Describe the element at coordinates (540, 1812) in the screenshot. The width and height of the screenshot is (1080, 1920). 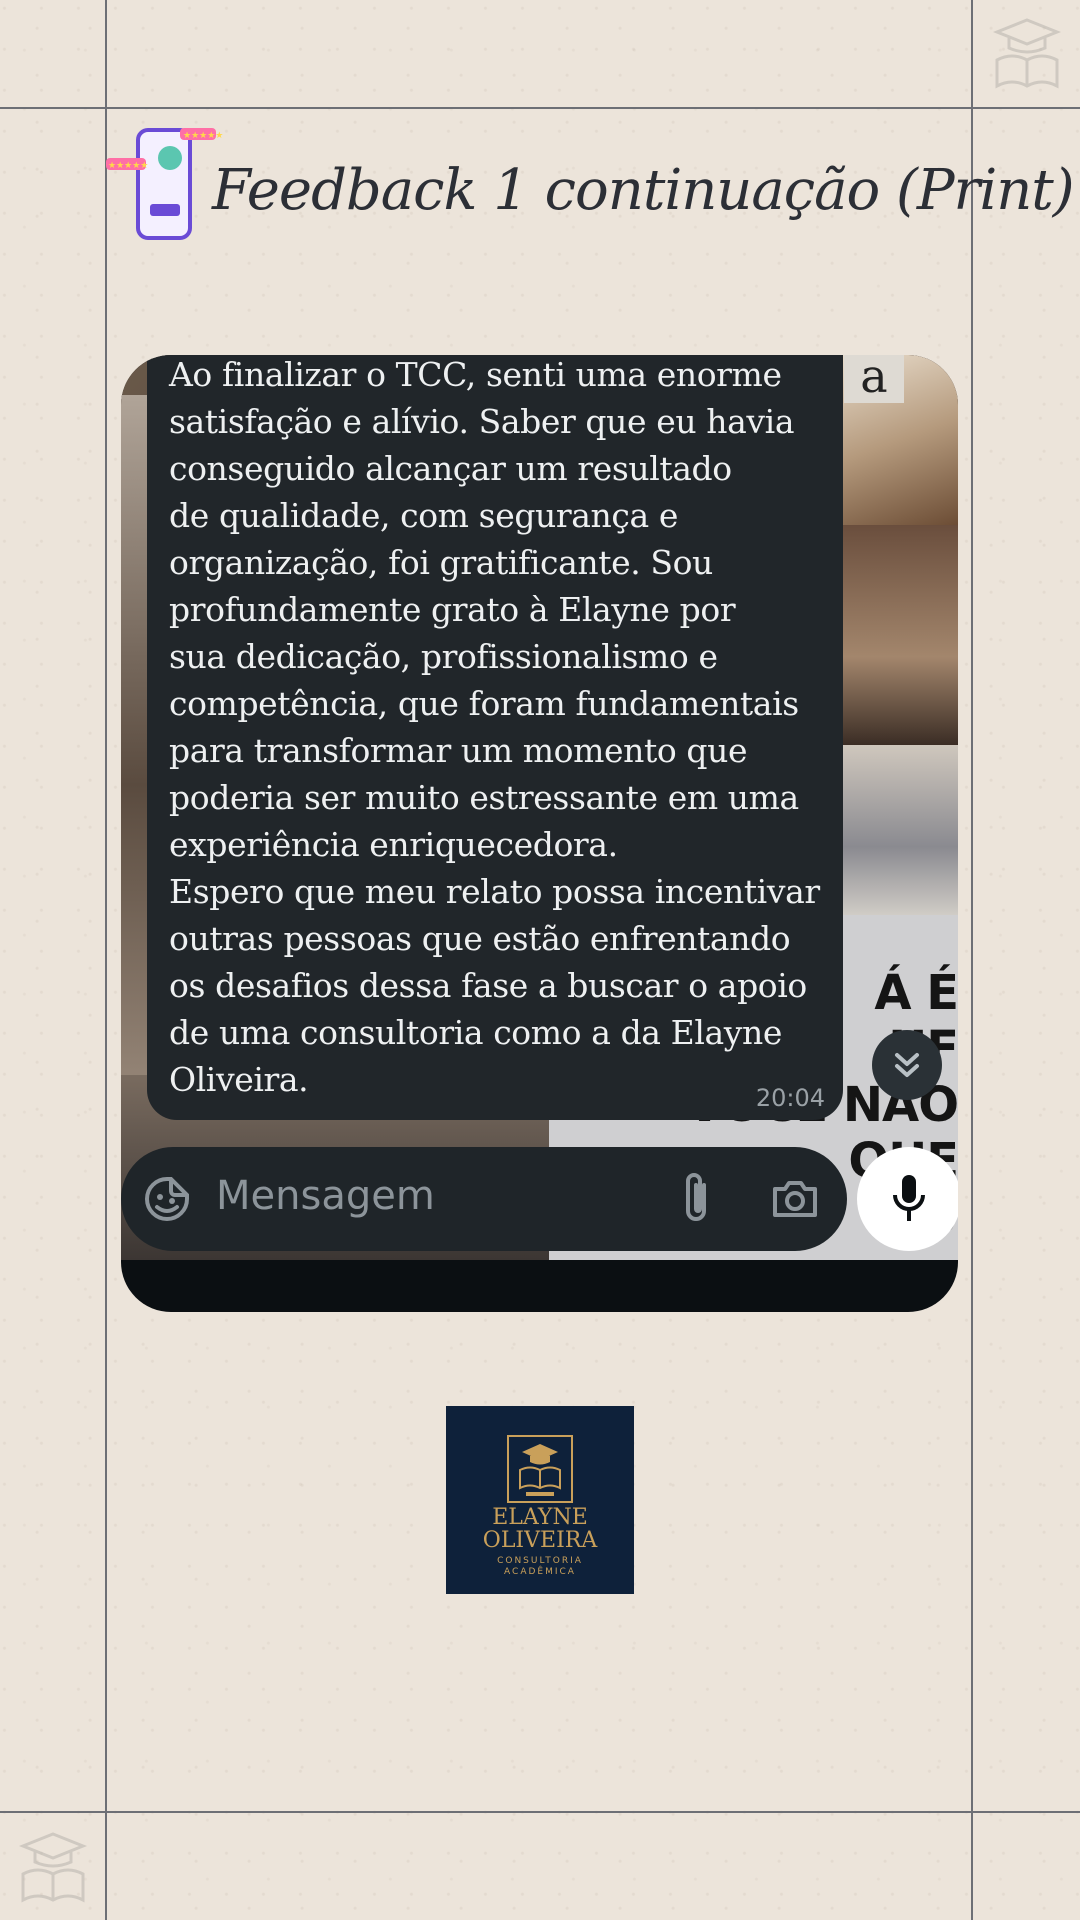
I see `horizontal-rule-bottom` at that location.